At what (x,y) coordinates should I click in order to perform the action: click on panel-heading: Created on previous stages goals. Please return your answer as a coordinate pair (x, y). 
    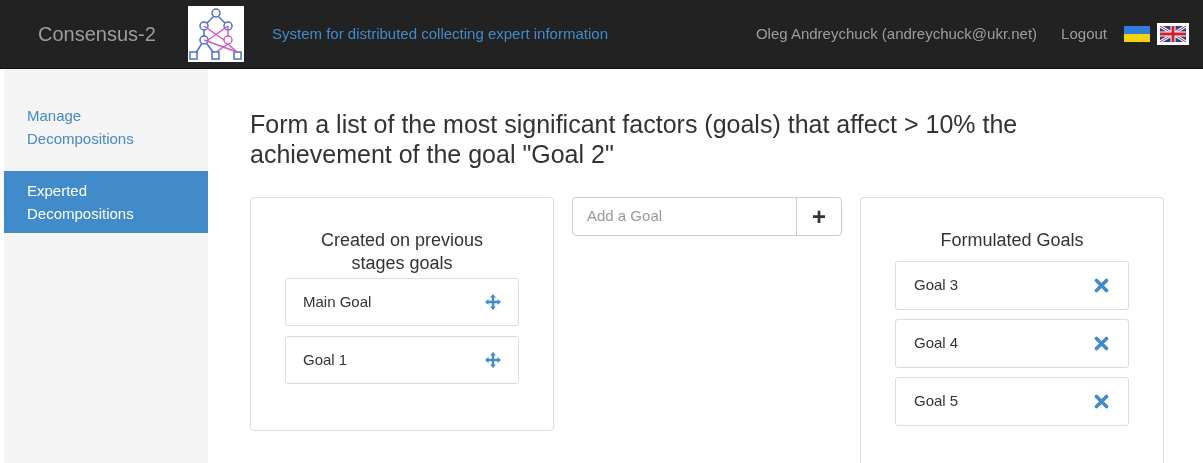
    Looking at the image, I should click on (402, 252).